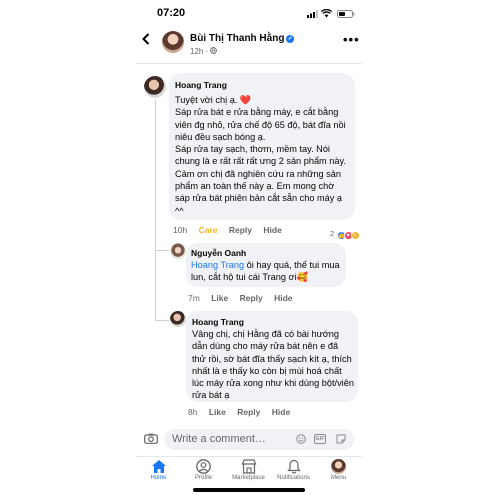 The width and height of the screenshot is (498, 498). I want to click on sticker-icon, so click(341, 440).